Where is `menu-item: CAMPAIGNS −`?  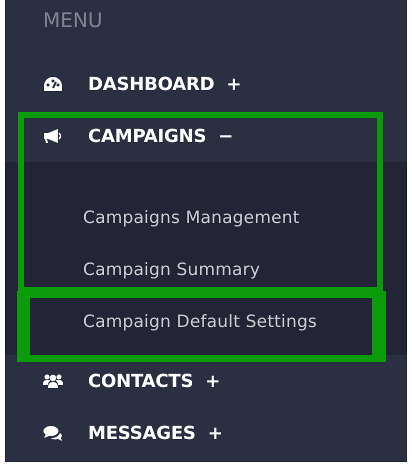
menu-item: CAMPAIGNS − is located at coordinates (206, 136).